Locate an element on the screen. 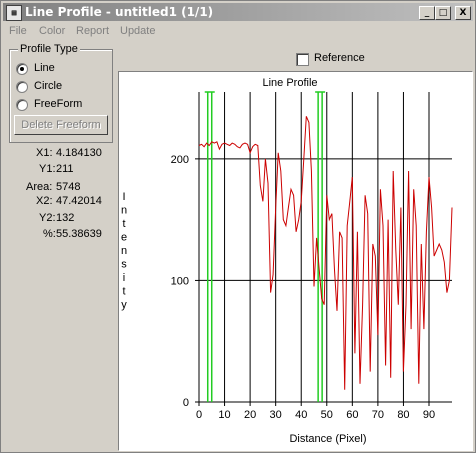 The width and height of the screenshot is (476, 453). stat-area-value: 5748 is located at coordinates (68, 187).